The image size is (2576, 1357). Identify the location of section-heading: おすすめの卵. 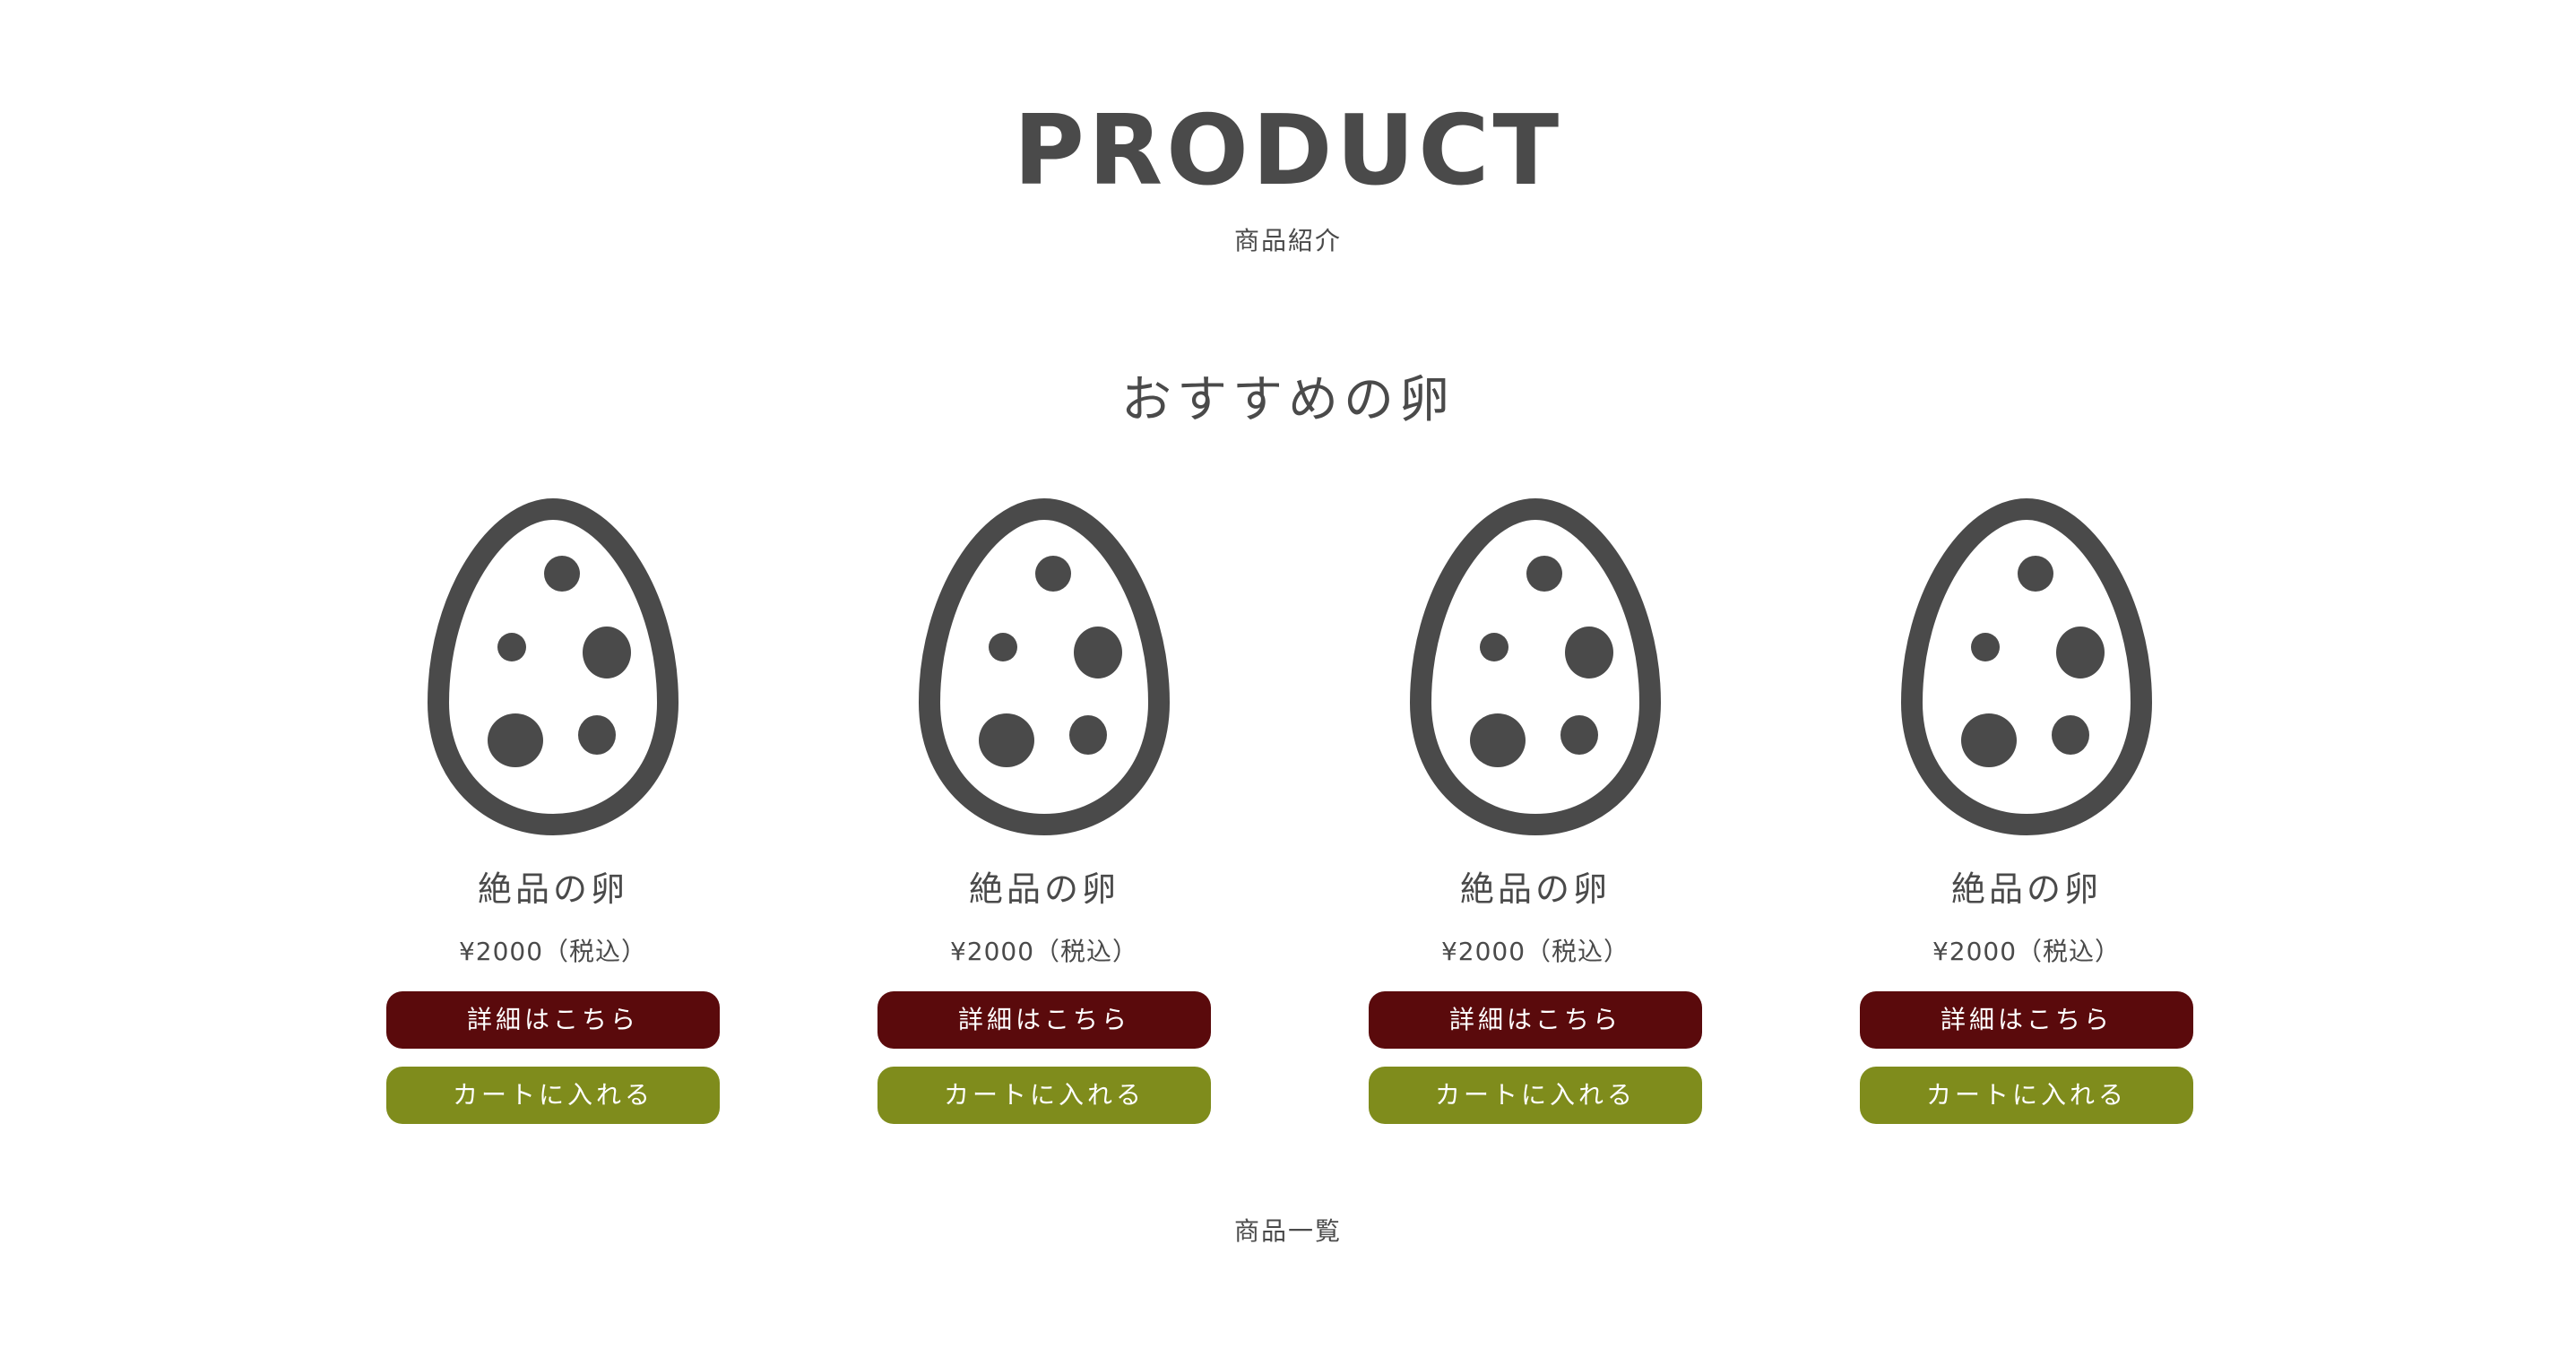
(1288, 400).